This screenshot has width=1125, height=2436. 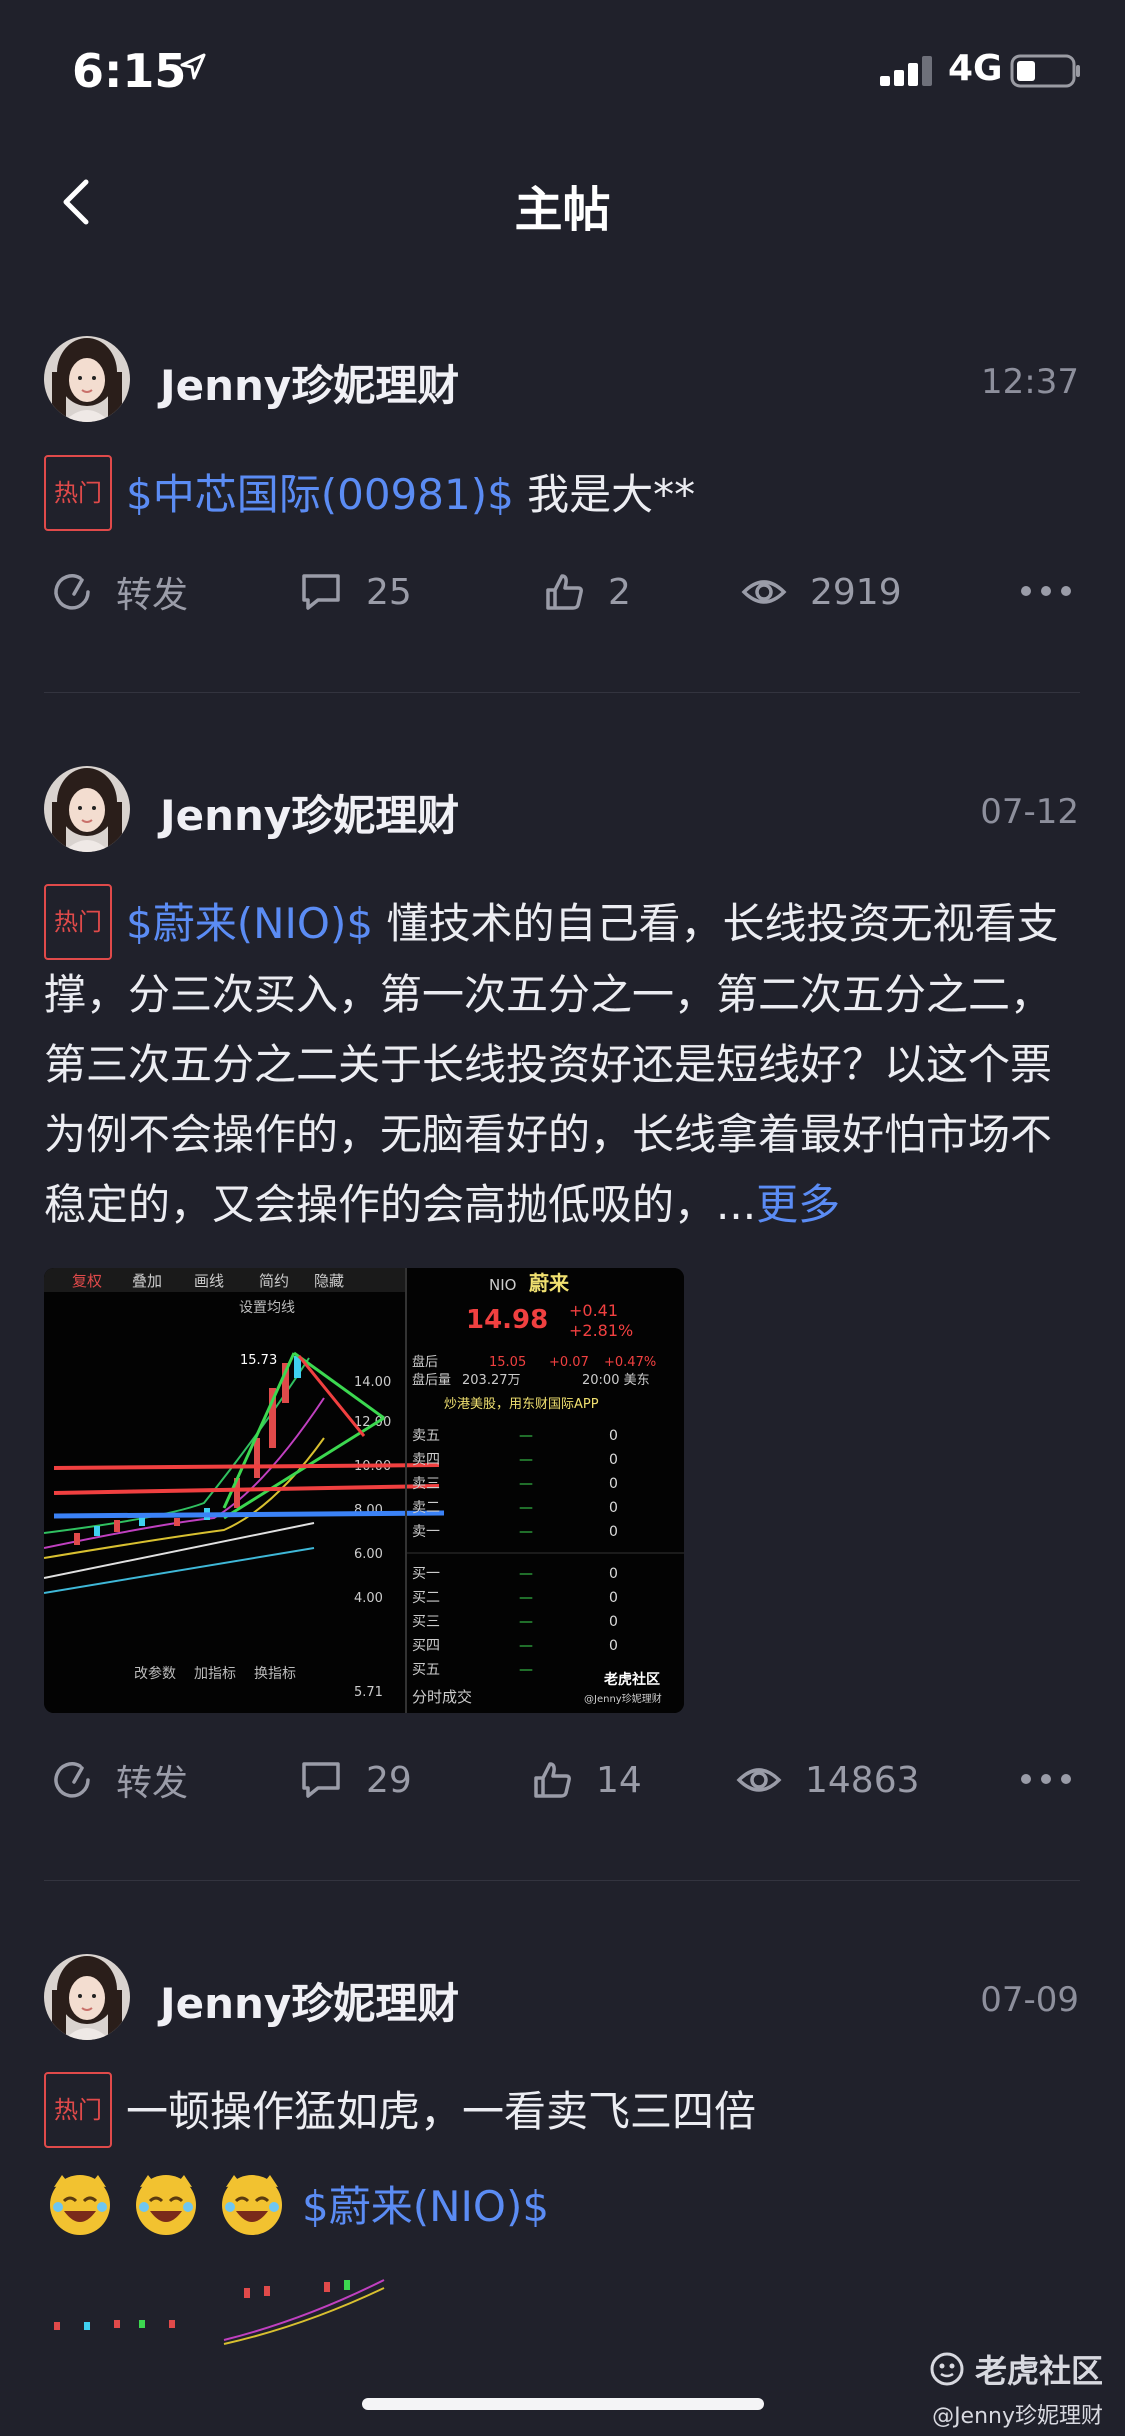 I want to click on comment-icon, so click(x=321, y=1780).